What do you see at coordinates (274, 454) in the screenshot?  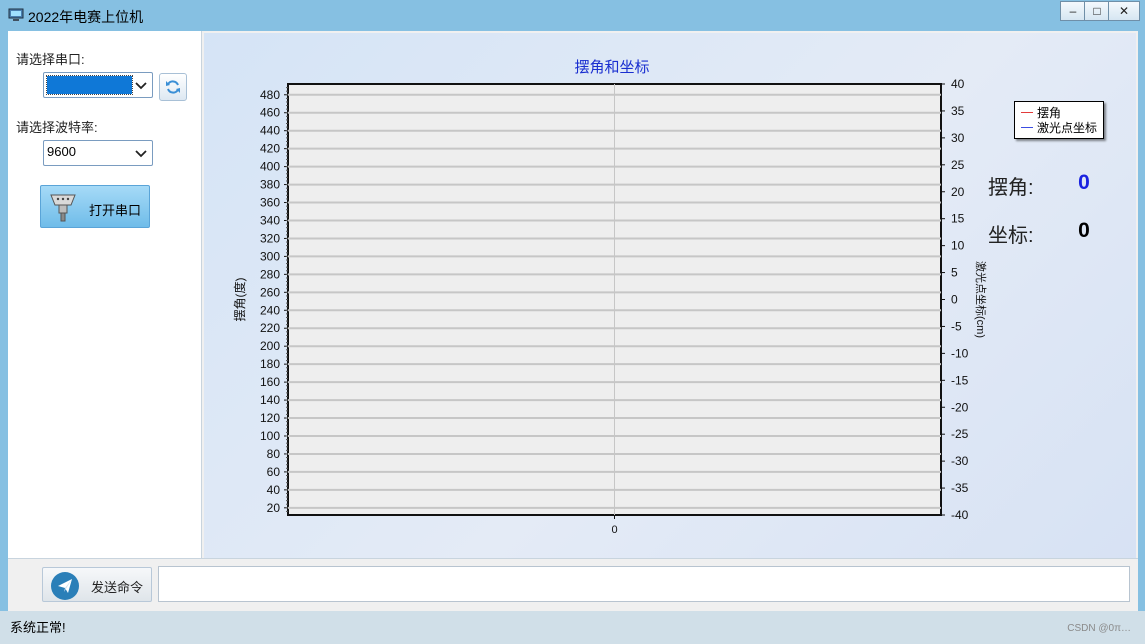 I see `y-tick-label: 80` at bounding box center [274, 454].